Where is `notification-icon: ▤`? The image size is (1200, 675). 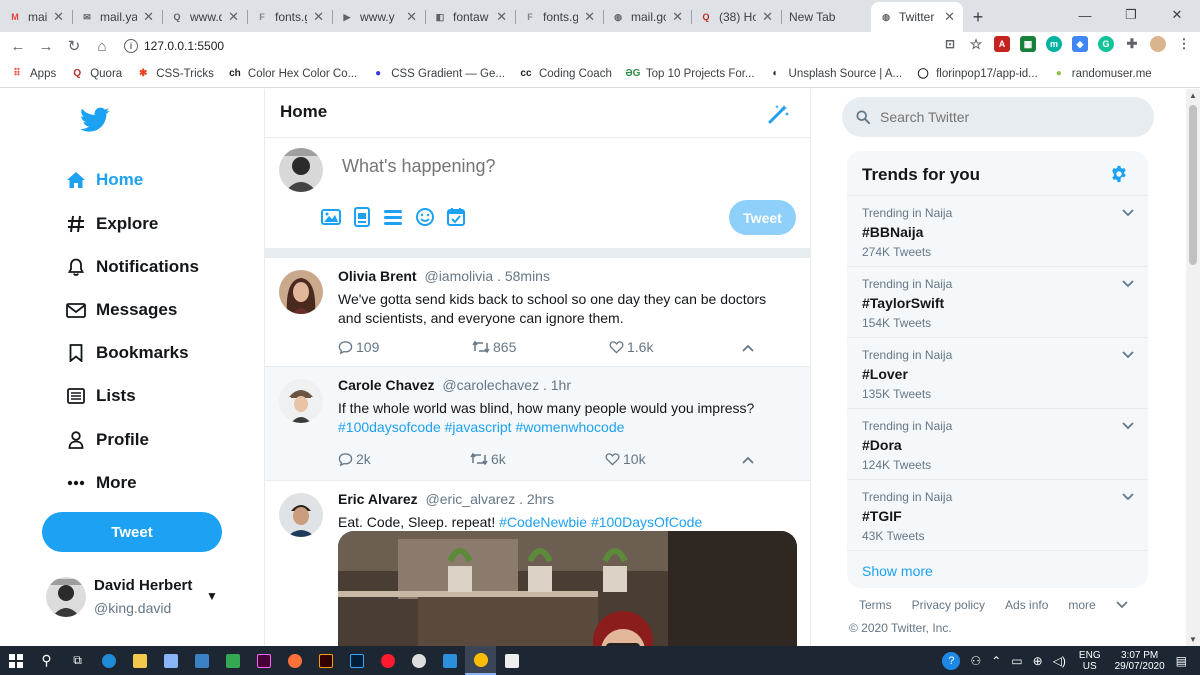
notification-icon: ▤ is located at coordinates (1181, 661).